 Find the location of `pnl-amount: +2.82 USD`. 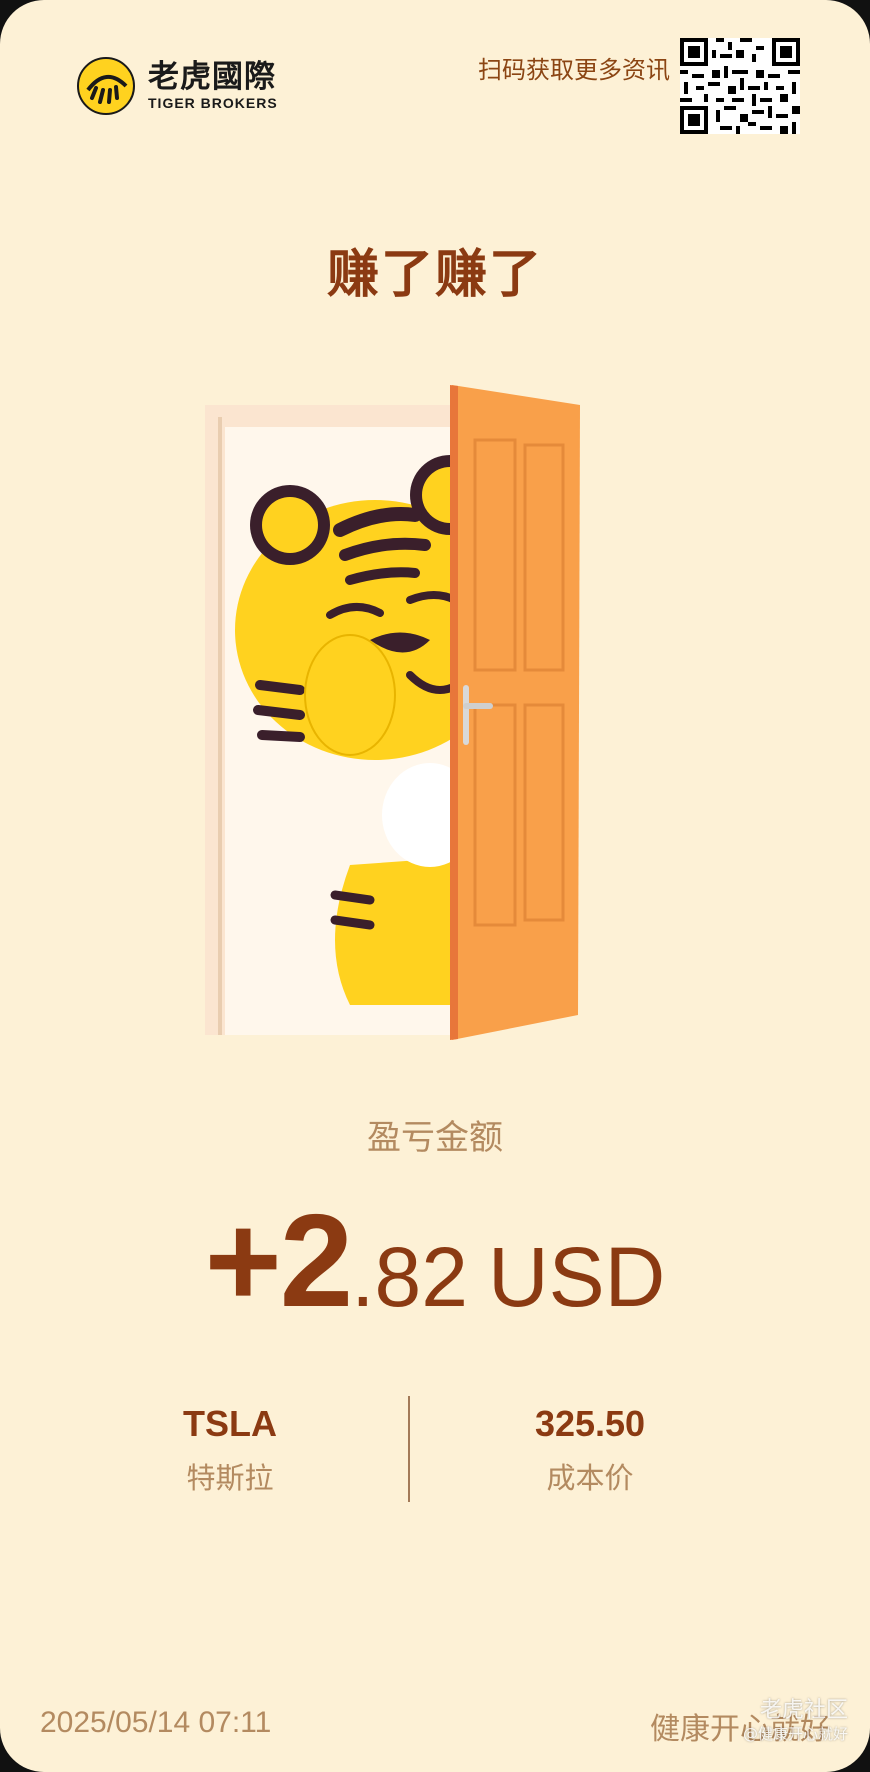

pnl-amount: +2.82 USD is located at coordinates (435, 1260).